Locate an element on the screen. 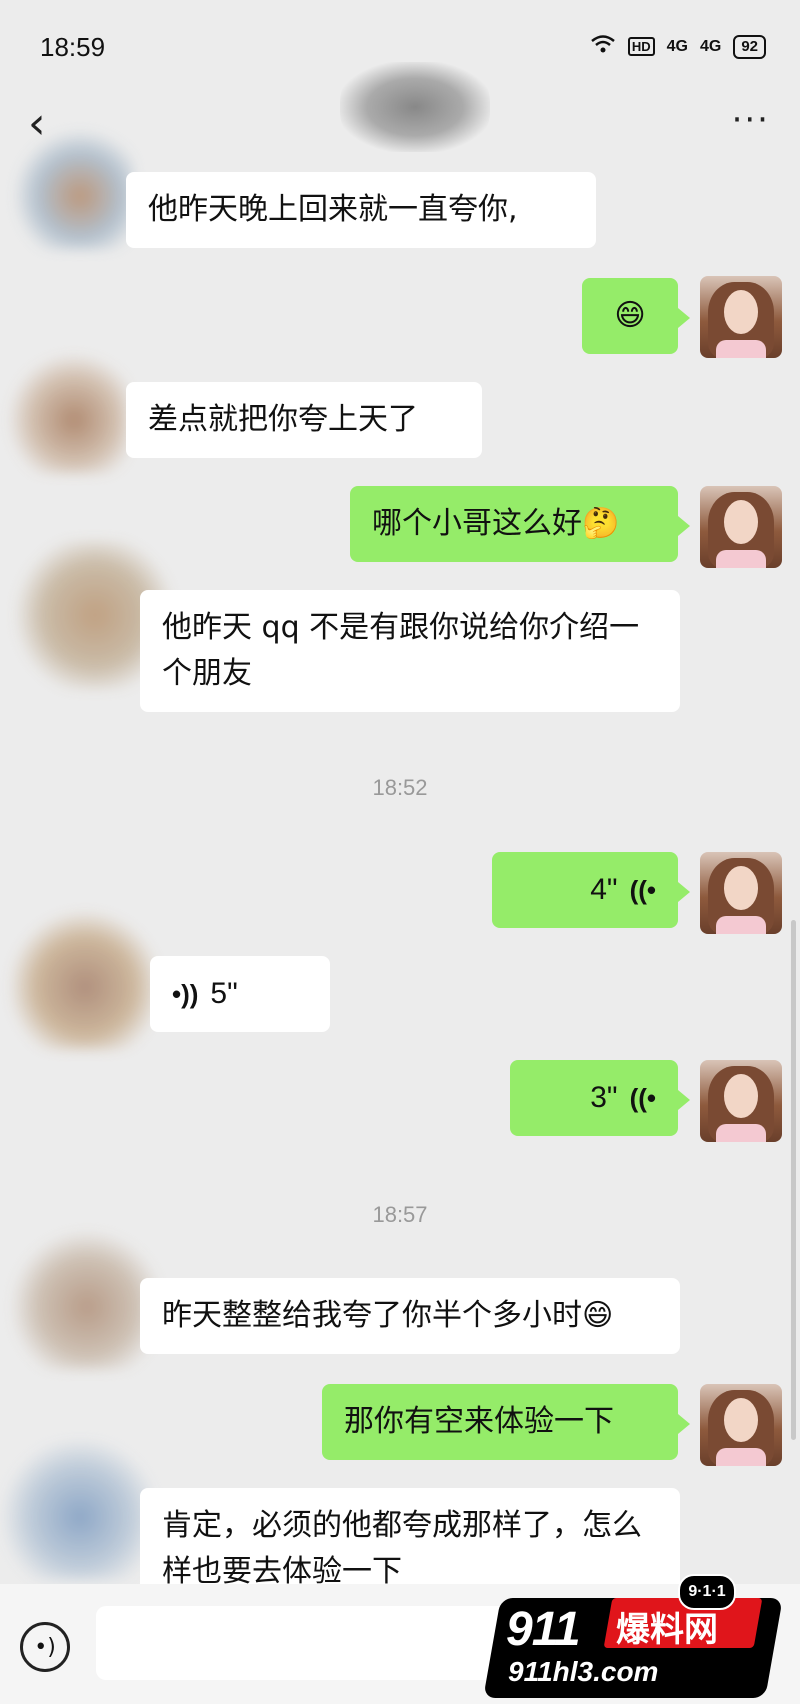 The width and height of the screenshot is (800, 1704). message-bubble-incoming: 昨天整整给我夸了你半个多小时😄 is located at coordinates (410, 1316).